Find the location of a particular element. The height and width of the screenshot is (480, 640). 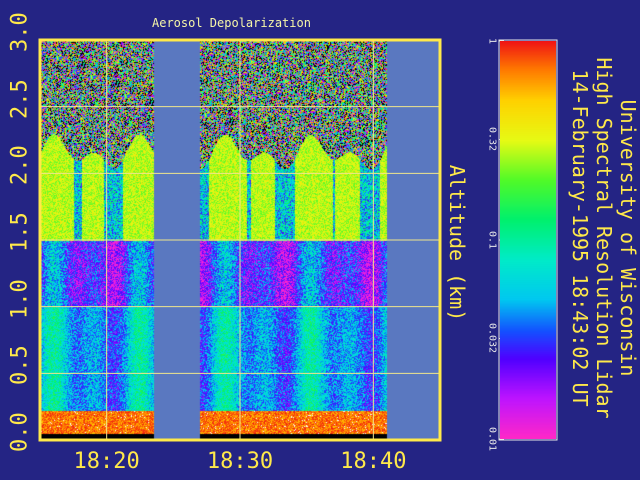

y-tick-label: 1.5 is located at coordinates (20, 232).